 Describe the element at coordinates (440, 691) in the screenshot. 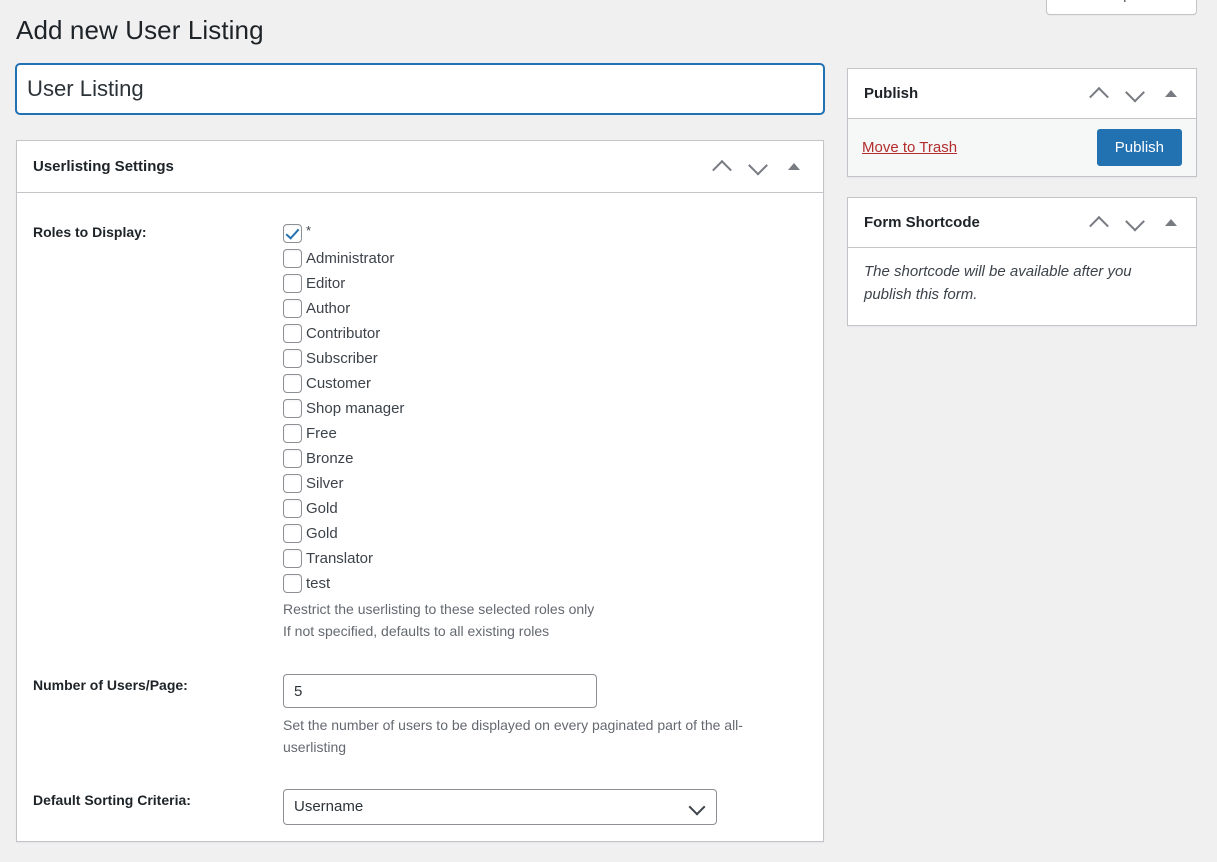

I see `users-per-page-input` at that location.